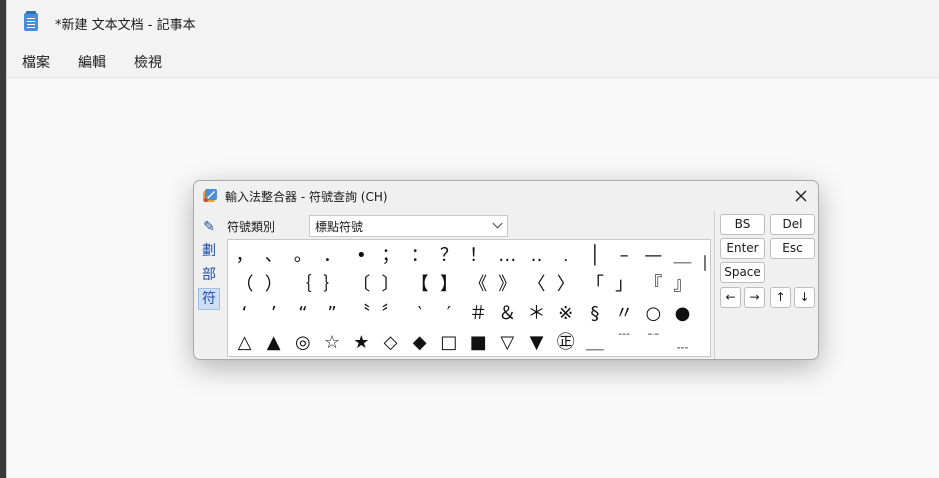 The height and width of the screenshot is (478, 939). What do you see at coordinates (497, 223) in the screenshot?
I see `chevron-down-icon` at bounding box center [497, 223].